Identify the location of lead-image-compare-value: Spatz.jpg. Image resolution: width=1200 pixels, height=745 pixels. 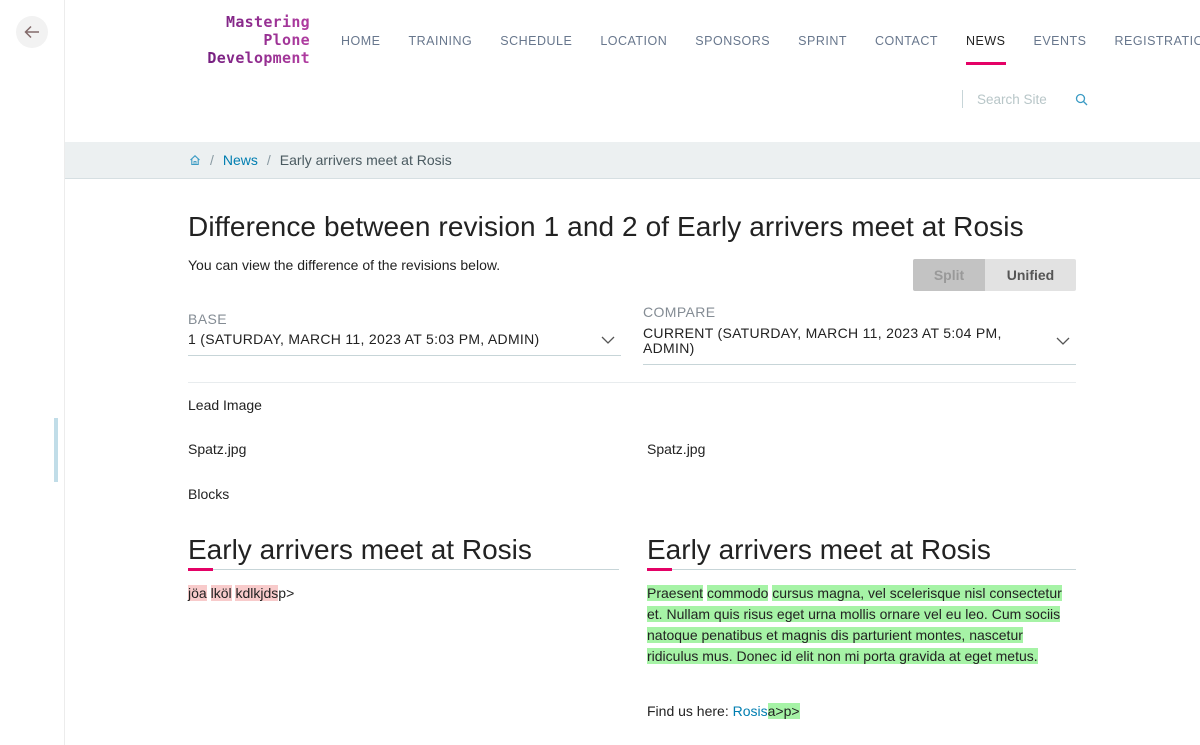
(676, 449).